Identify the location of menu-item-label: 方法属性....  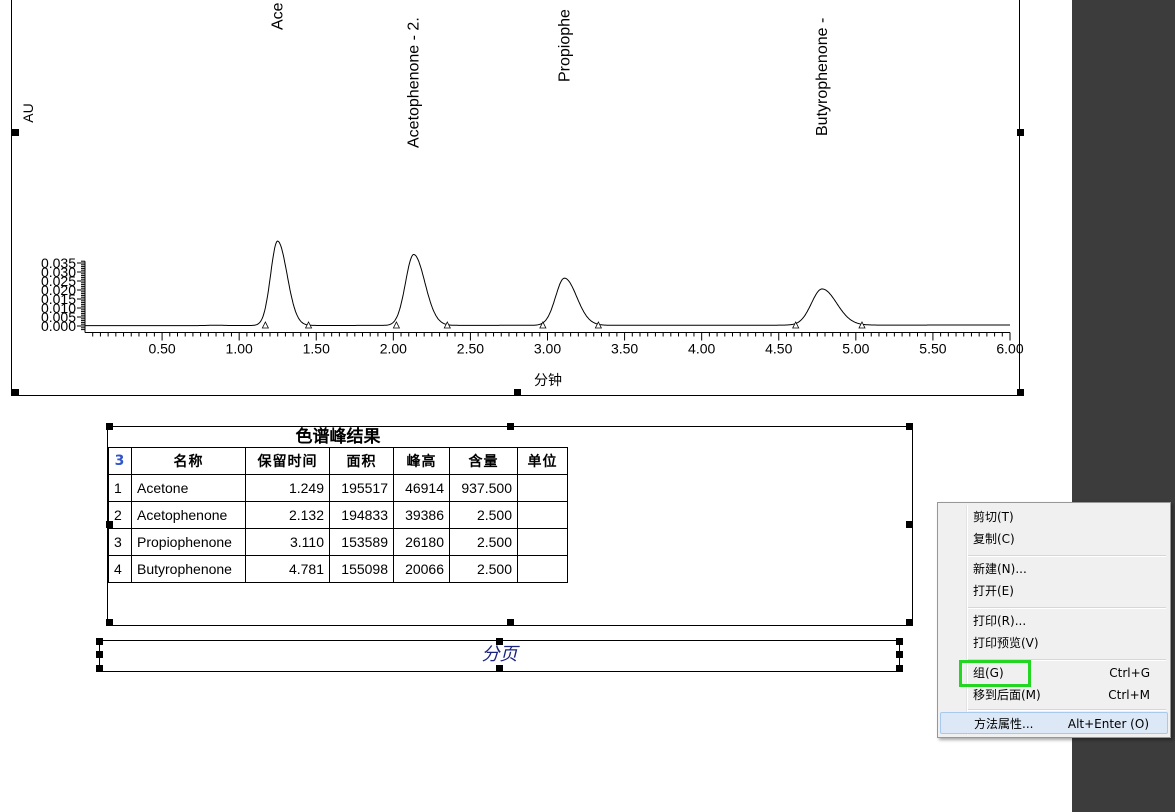
(1004, 724).